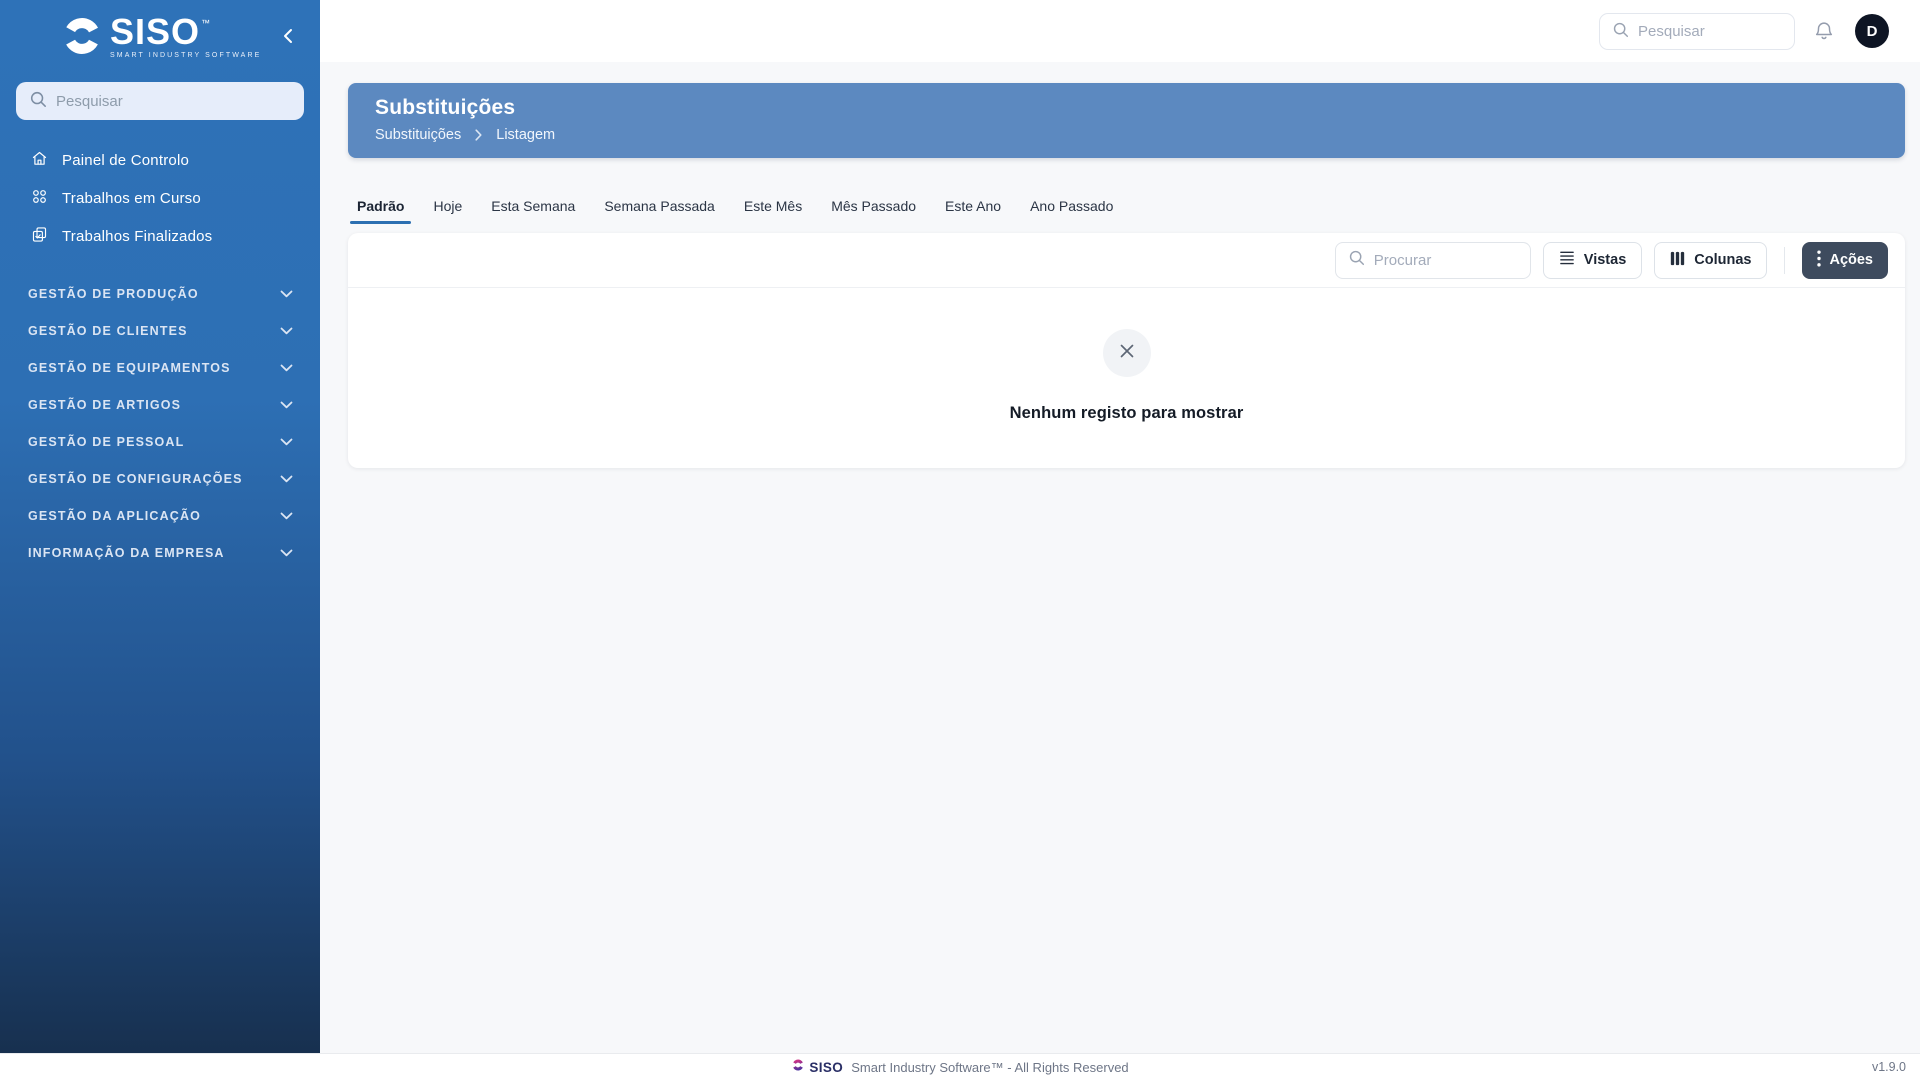 This screenshot has width=1920, height=1080. I want to click on section-label: GESTÃO DE PESSOAL, so click(106, 441).